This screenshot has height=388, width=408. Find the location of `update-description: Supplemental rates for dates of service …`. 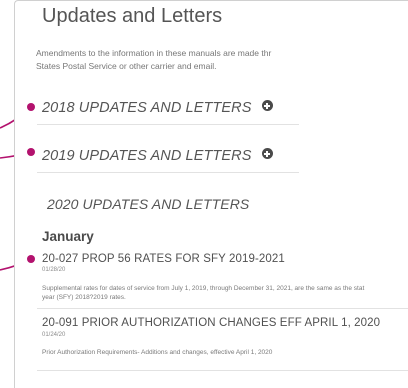

update-description: Supplemental rates for dates of service … is located at coordinates (203, 293).